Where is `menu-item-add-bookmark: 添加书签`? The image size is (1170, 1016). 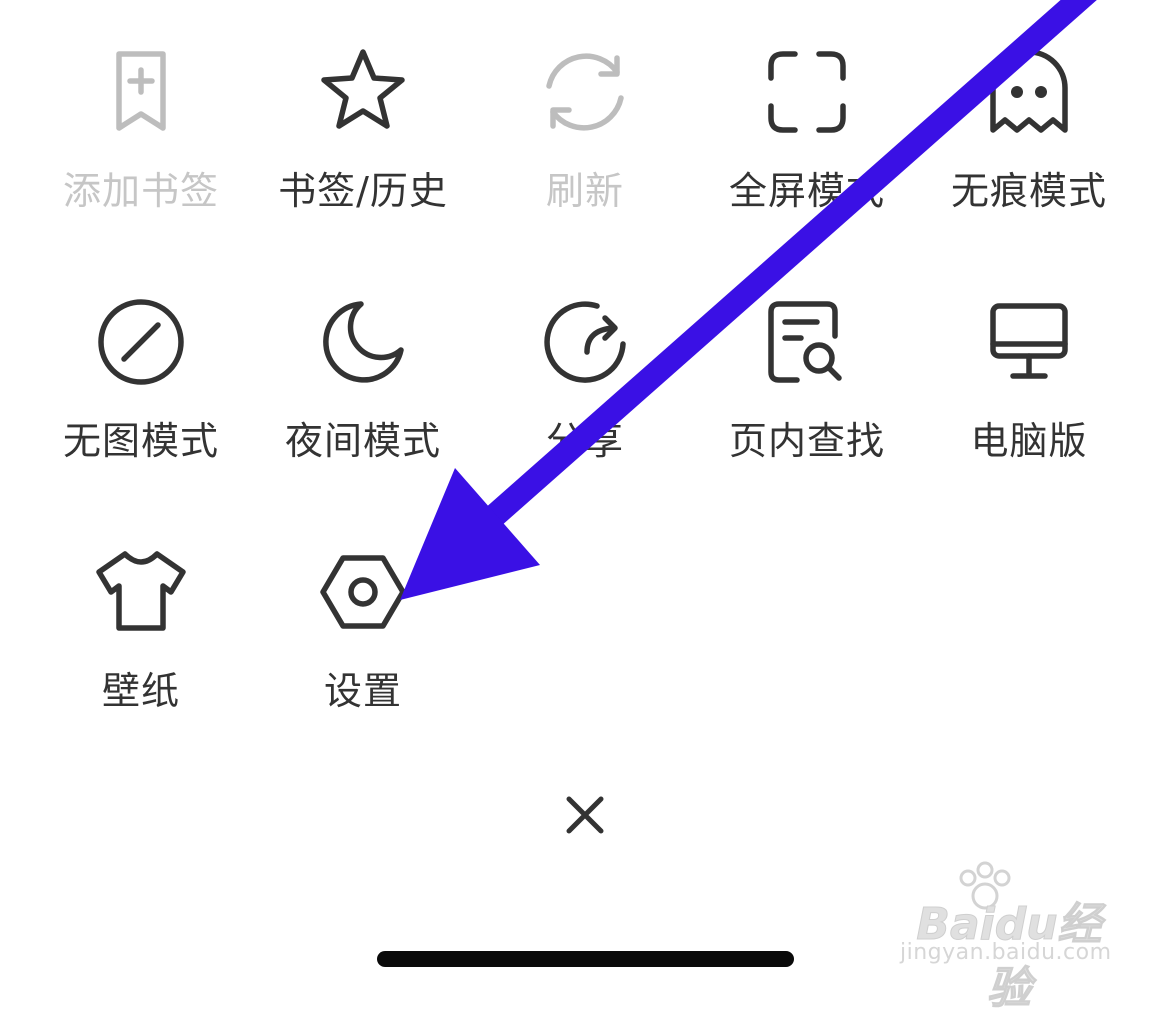 menu-item-add-bookmark: 添加书签 is located at coordinates (141, 120).